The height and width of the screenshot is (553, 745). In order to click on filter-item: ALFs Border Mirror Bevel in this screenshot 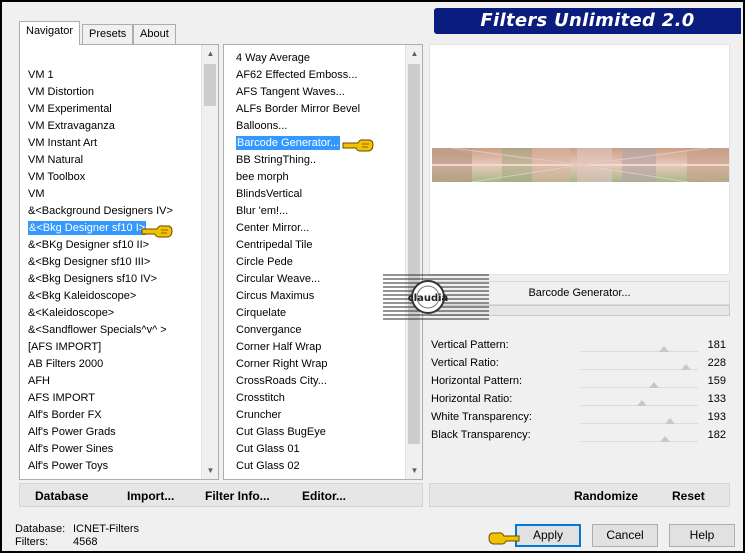, I will do `click(314, 109)`.